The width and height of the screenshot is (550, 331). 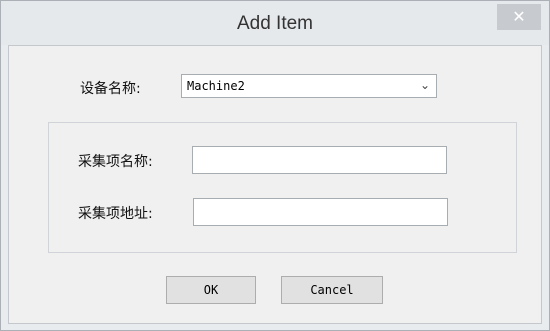 I want to click on cancel-button: Cancel, so click(x=332, y=290).